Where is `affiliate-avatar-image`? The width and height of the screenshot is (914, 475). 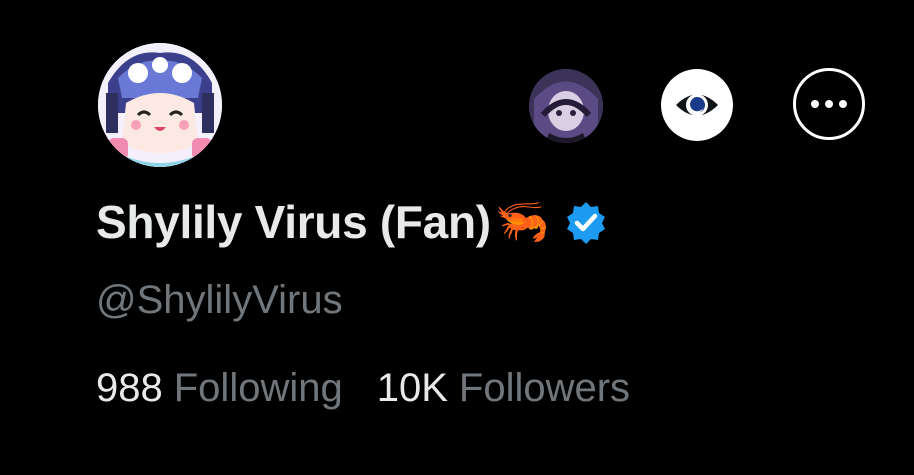 affiliate-avatar-image is located at coordinates (566, 106).